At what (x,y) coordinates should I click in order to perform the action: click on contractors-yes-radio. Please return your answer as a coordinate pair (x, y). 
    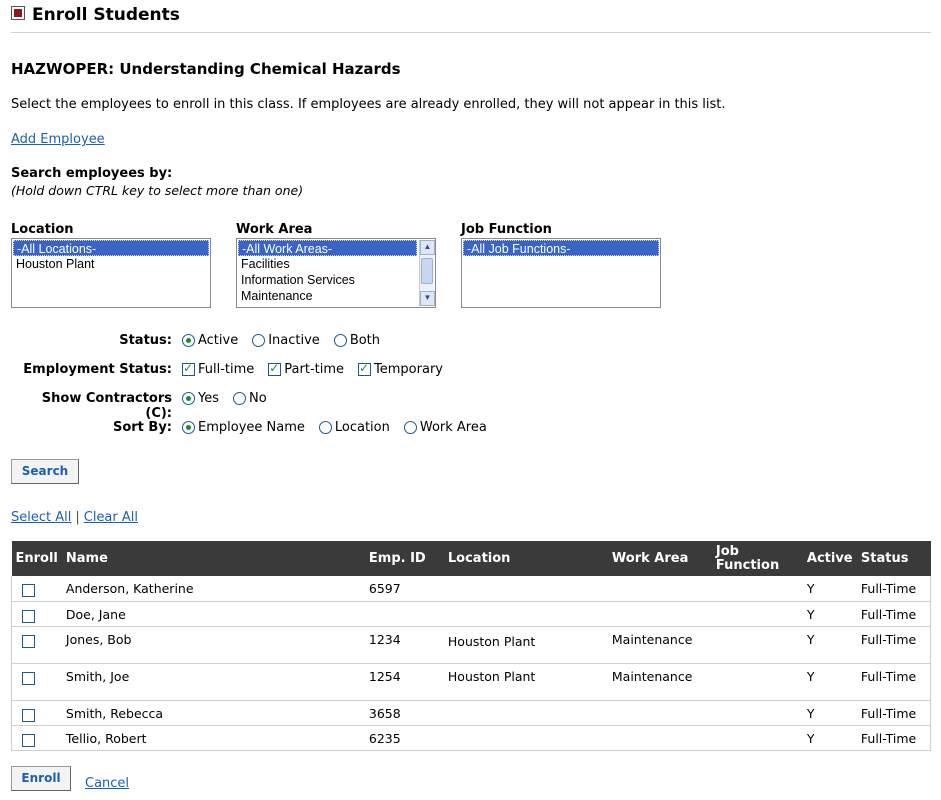
    Looking at the image, I should click on (188, 398).